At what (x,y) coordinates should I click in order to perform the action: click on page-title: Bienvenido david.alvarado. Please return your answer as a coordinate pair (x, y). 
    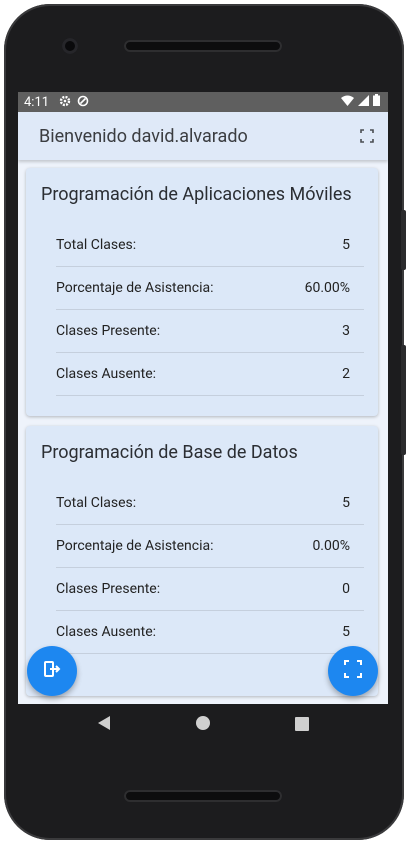
    Looking at the image, I should click on (143, 136).